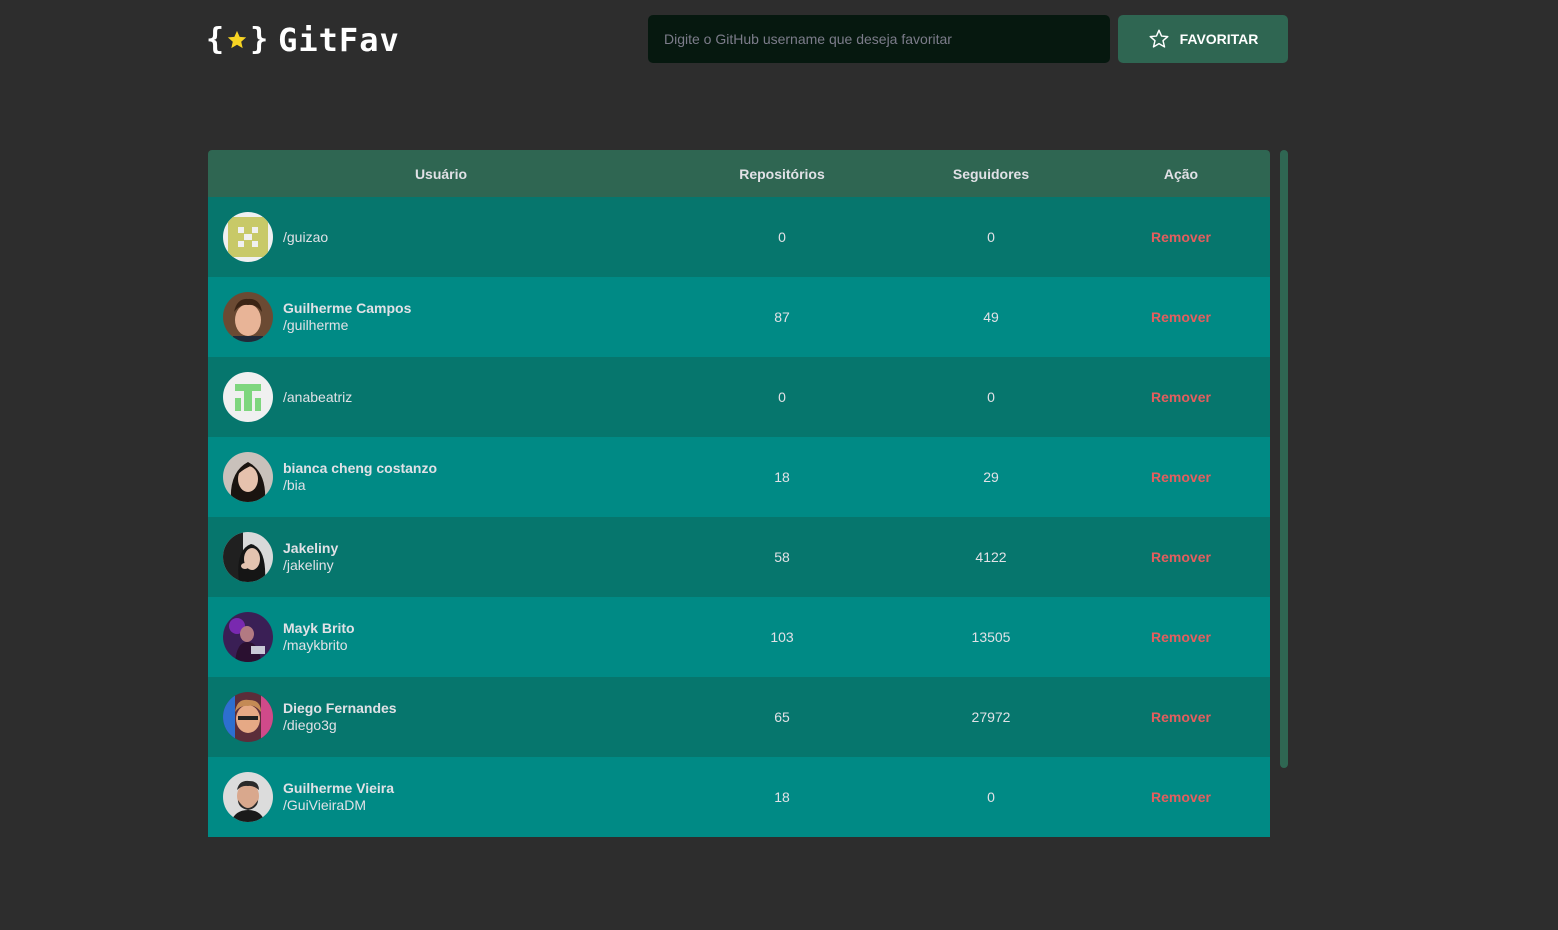 The width and height of the screenshot is (1558, 930). Describe the element at coordinates (1219, 39) in the screenshot. I see `favorite-button-label: FAVORITAR` at that location.